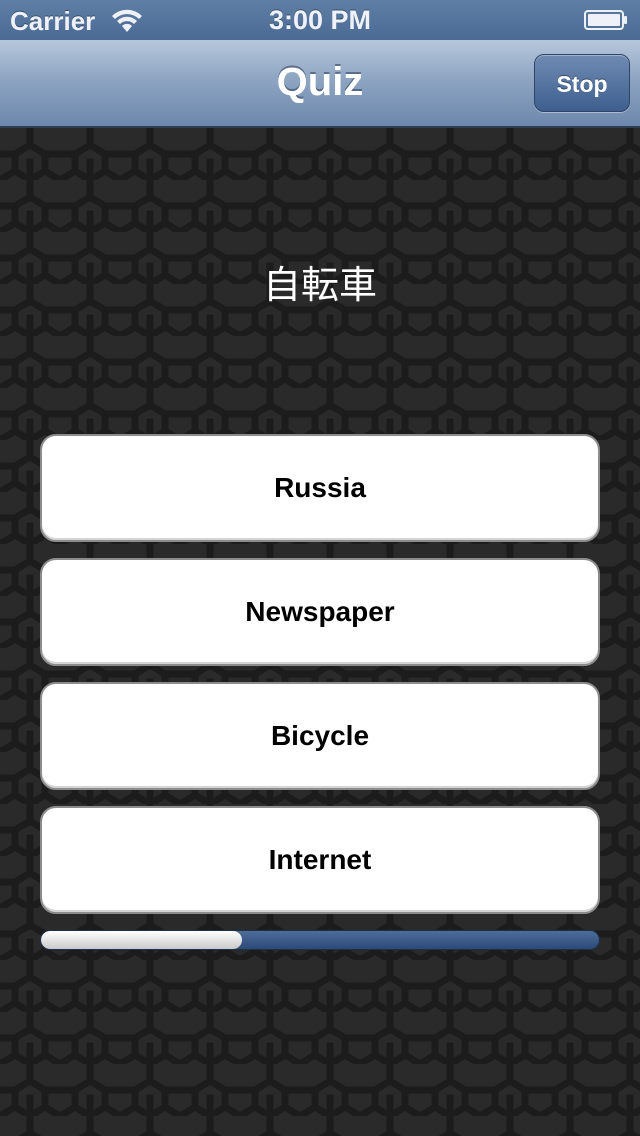 Image resolution: width=640 pixels, height=1136 pixels. Describe the element at coordinates (320, 940) in the screenshot. I see `progress-bar` at that location.